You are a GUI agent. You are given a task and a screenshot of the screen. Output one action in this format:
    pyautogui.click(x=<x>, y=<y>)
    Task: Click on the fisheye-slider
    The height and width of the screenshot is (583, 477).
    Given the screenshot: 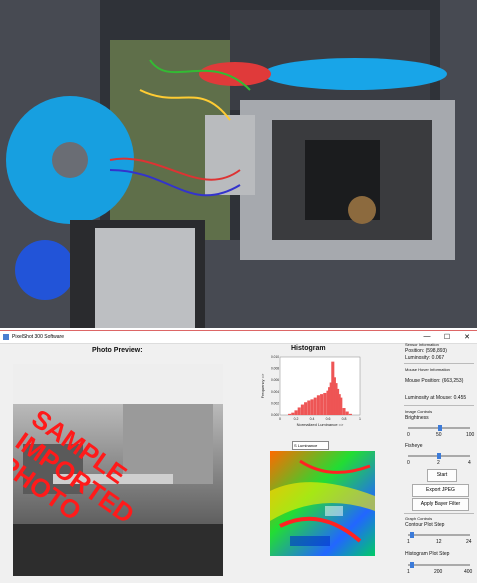 What is the action you would take?
    pyautogui.click(x=439, y=456)
    